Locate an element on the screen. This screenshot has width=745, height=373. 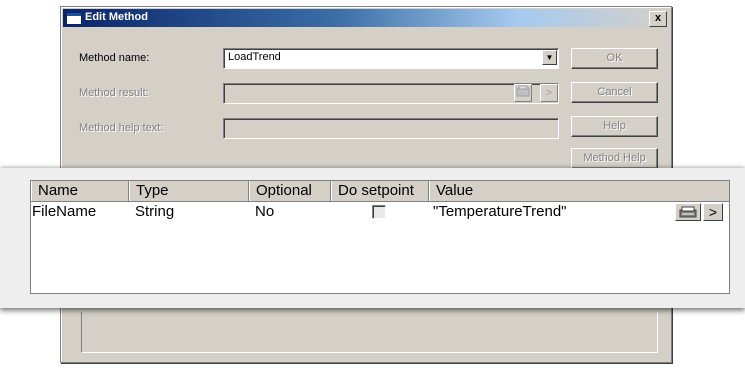
method-result-more-button: > is located at coordinates (549, 93).